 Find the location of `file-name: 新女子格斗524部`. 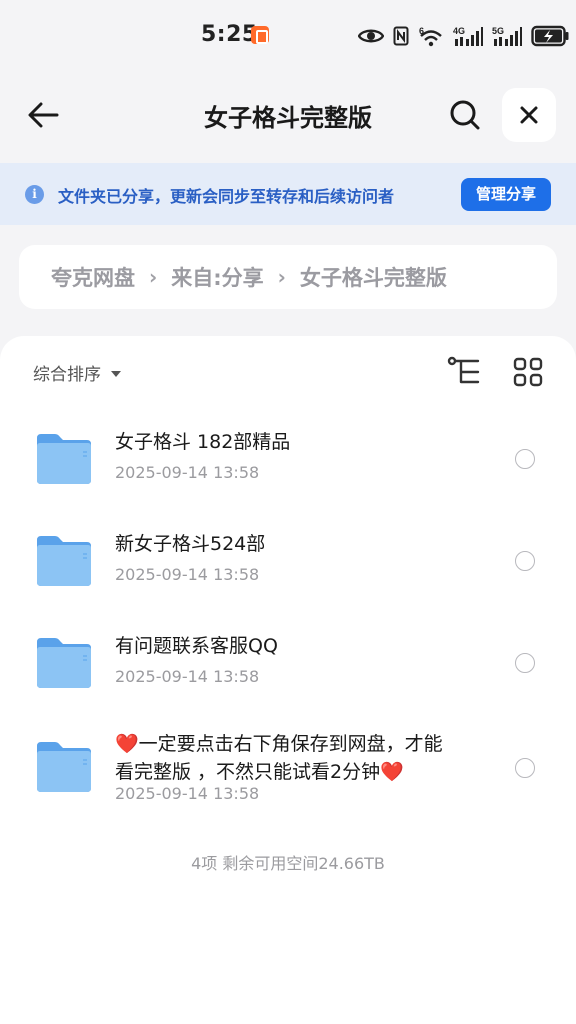

file-name: 新女子格斗524部 is located at coordinates (190, 544).